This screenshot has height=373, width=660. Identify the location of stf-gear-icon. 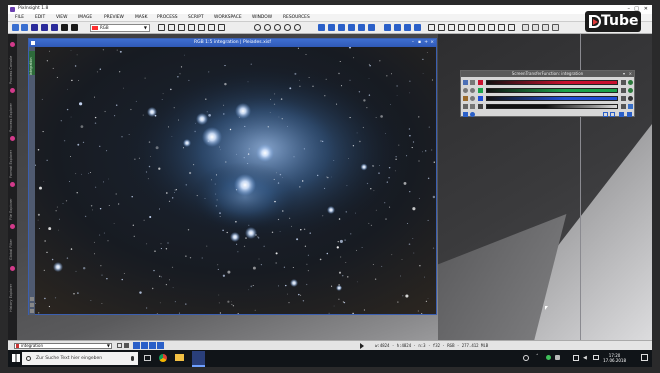
(630, 90).